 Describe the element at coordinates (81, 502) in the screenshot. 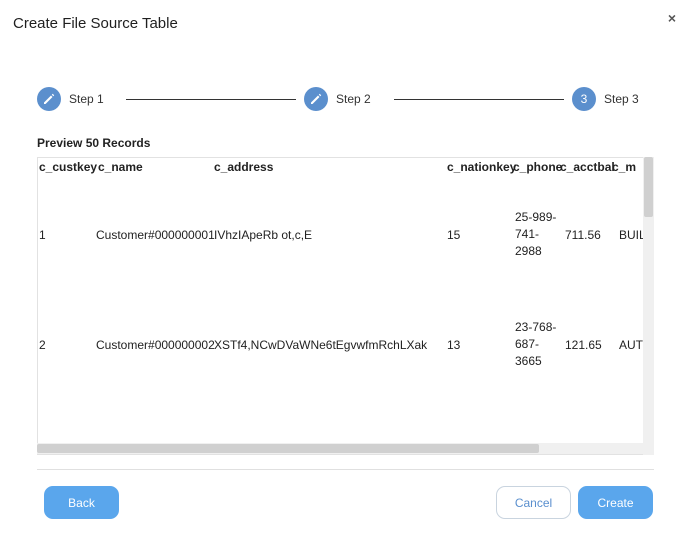

I see `back-button: Back` at that location.